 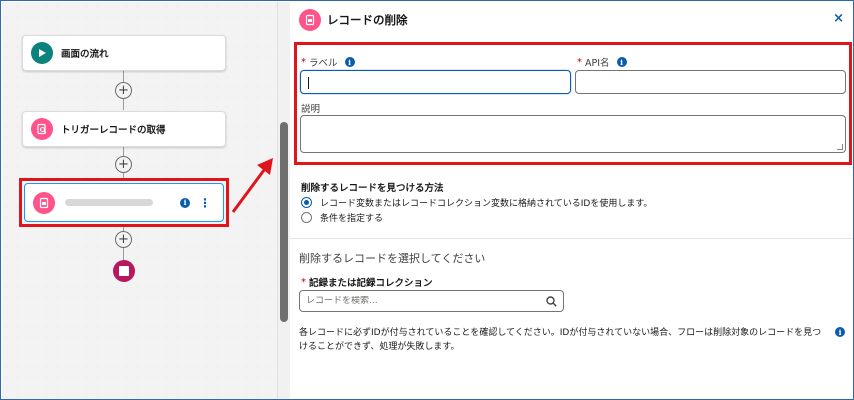 I want to click on radio-button, so click(x=306, y=217).